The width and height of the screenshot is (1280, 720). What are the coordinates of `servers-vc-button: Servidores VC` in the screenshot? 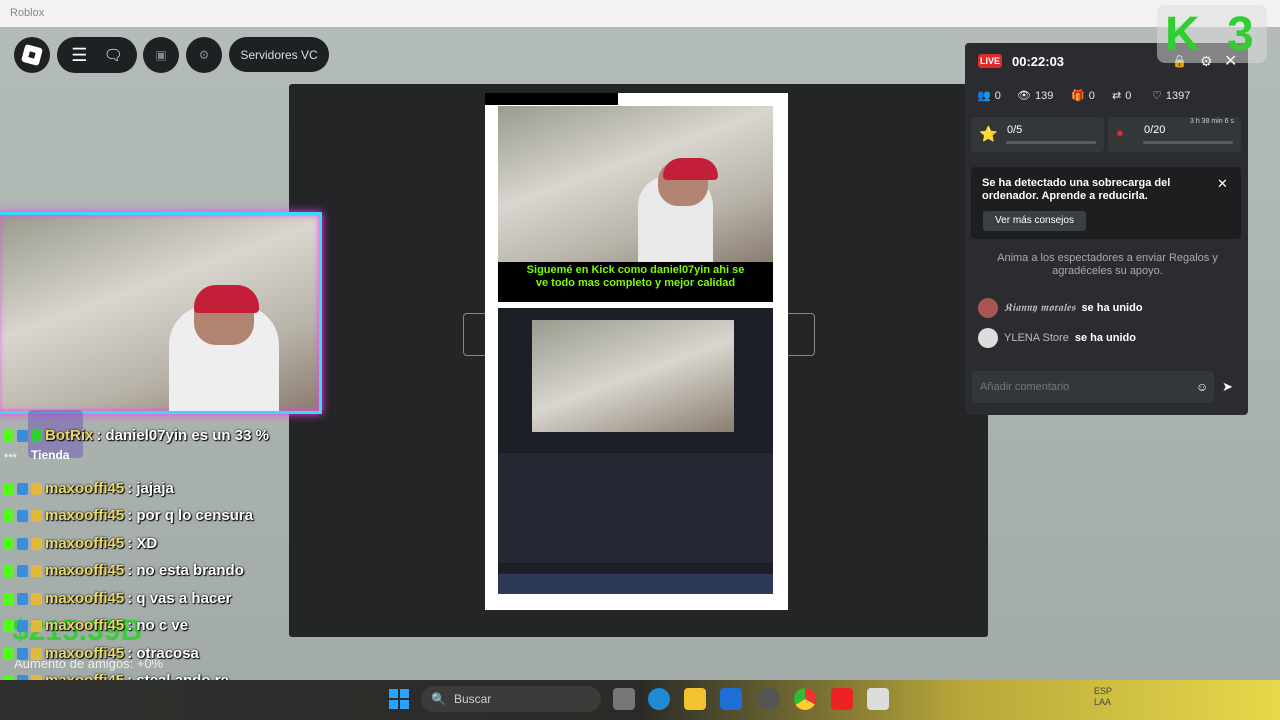 It's located at (279, 54).